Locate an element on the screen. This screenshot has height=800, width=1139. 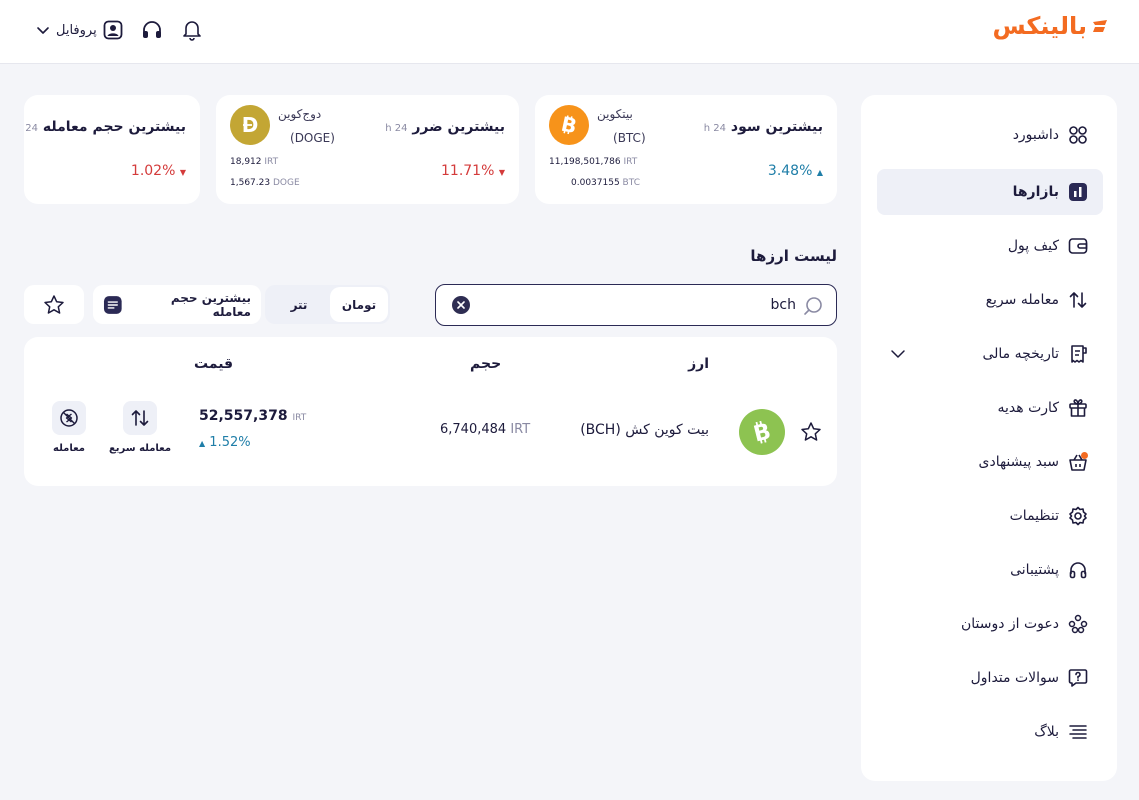
coin-symbol: (BTC) is located at coordinates (629, 138).